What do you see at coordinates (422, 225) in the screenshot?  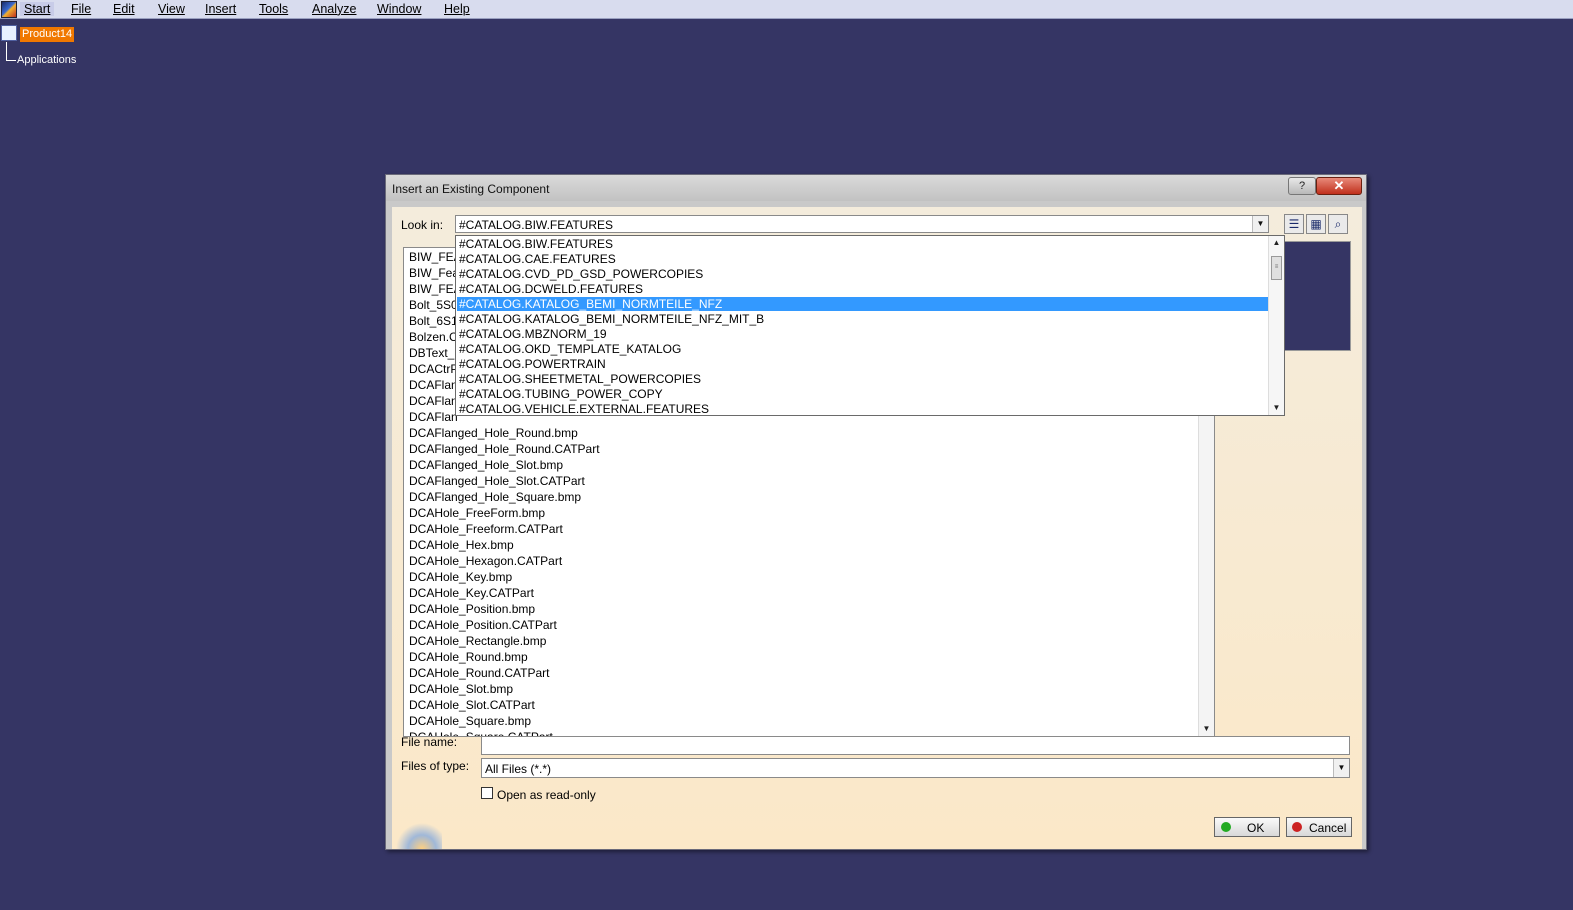 I see `look-in-label: Look in:` at bounding box center [422, 225].